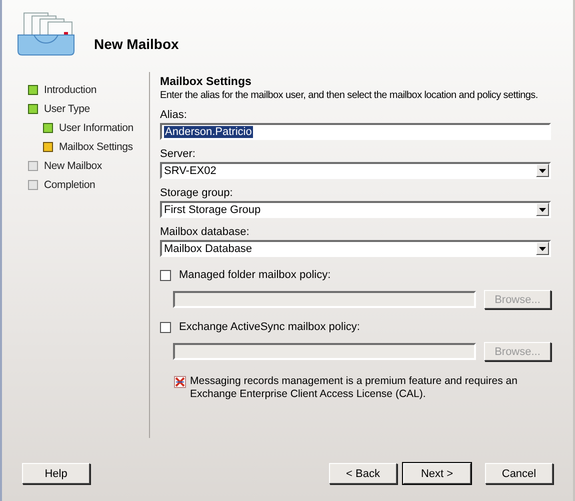  What do you see at coordinates (56, 473) in the screenshot?
I see `help-button: Help` at bounding box center [56, 473].